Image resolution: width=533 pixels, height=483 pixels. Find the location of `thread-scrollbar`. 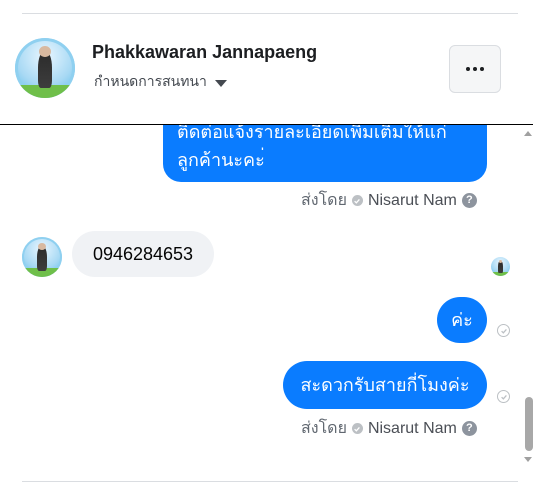

thread-scrollbar is located at coordinates (528, 304).